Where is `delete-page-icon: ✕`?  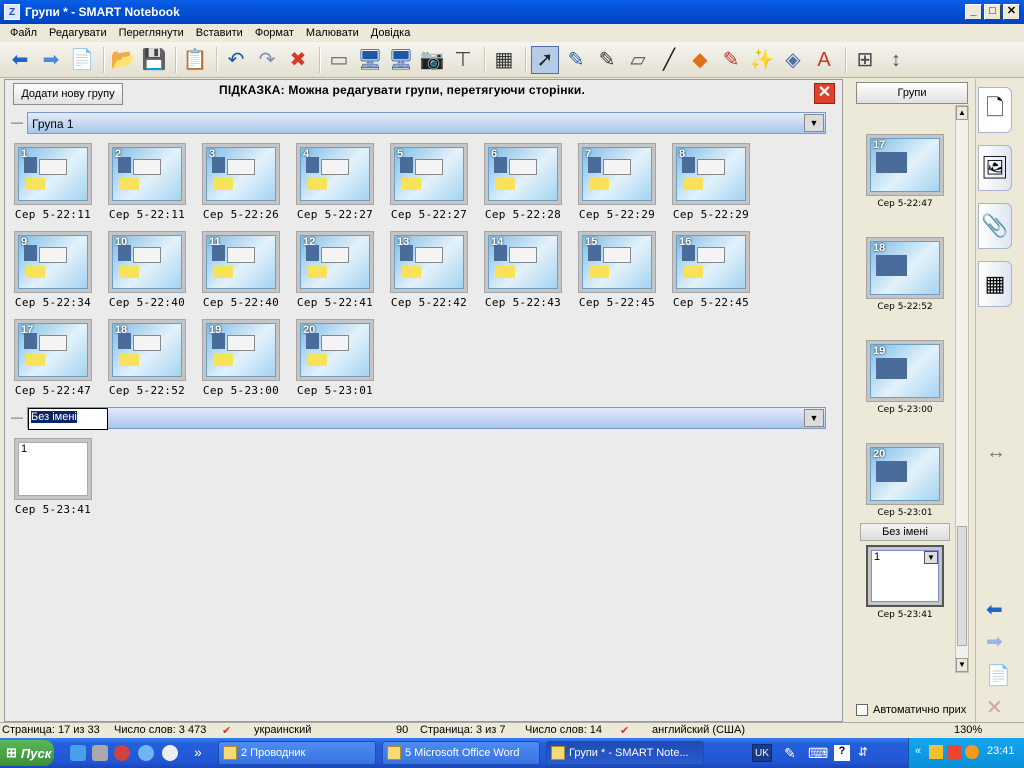 delete-page-icon: ✕ is located at coordinates (994, 707).